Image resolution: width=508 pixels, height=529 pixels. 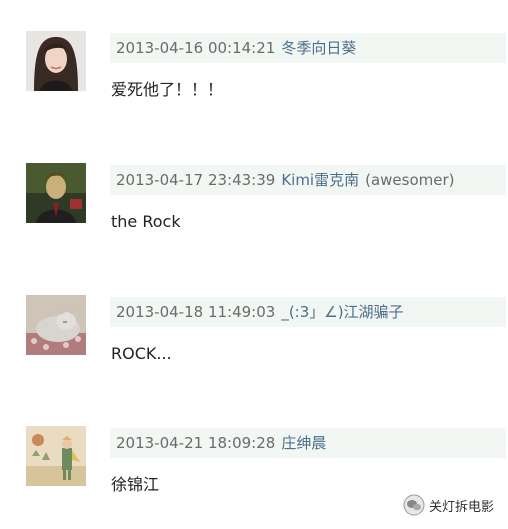 What do you see at coordinates (410, 180) in the screenshot?
I see `comment-user-note: (awesomer)` at bounding box center [410, 180].